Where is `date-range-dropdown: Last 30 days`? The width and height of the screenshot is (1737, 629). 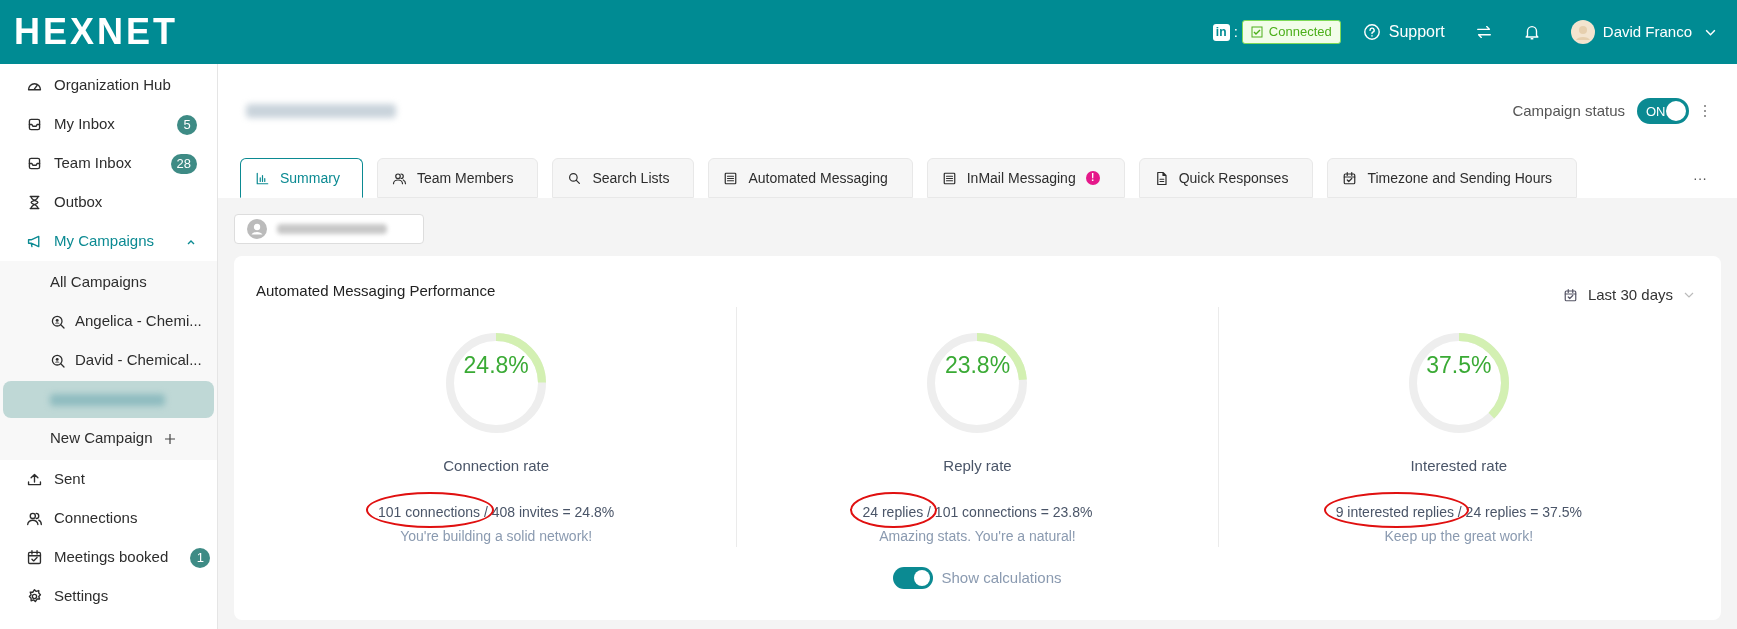 date-range-dropdown: Last 30 days is located at coordinates (1628, 295).